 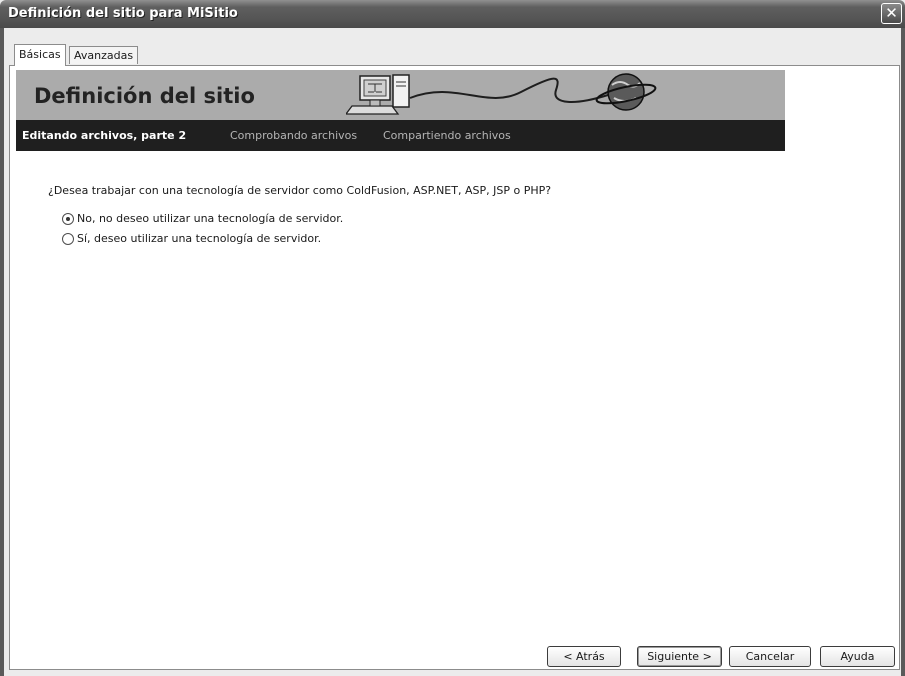 What do you see at coordinates (770, 656) in the screenshot?
I see `cancel-button: Cancelar` at bounding box center [770, 656].